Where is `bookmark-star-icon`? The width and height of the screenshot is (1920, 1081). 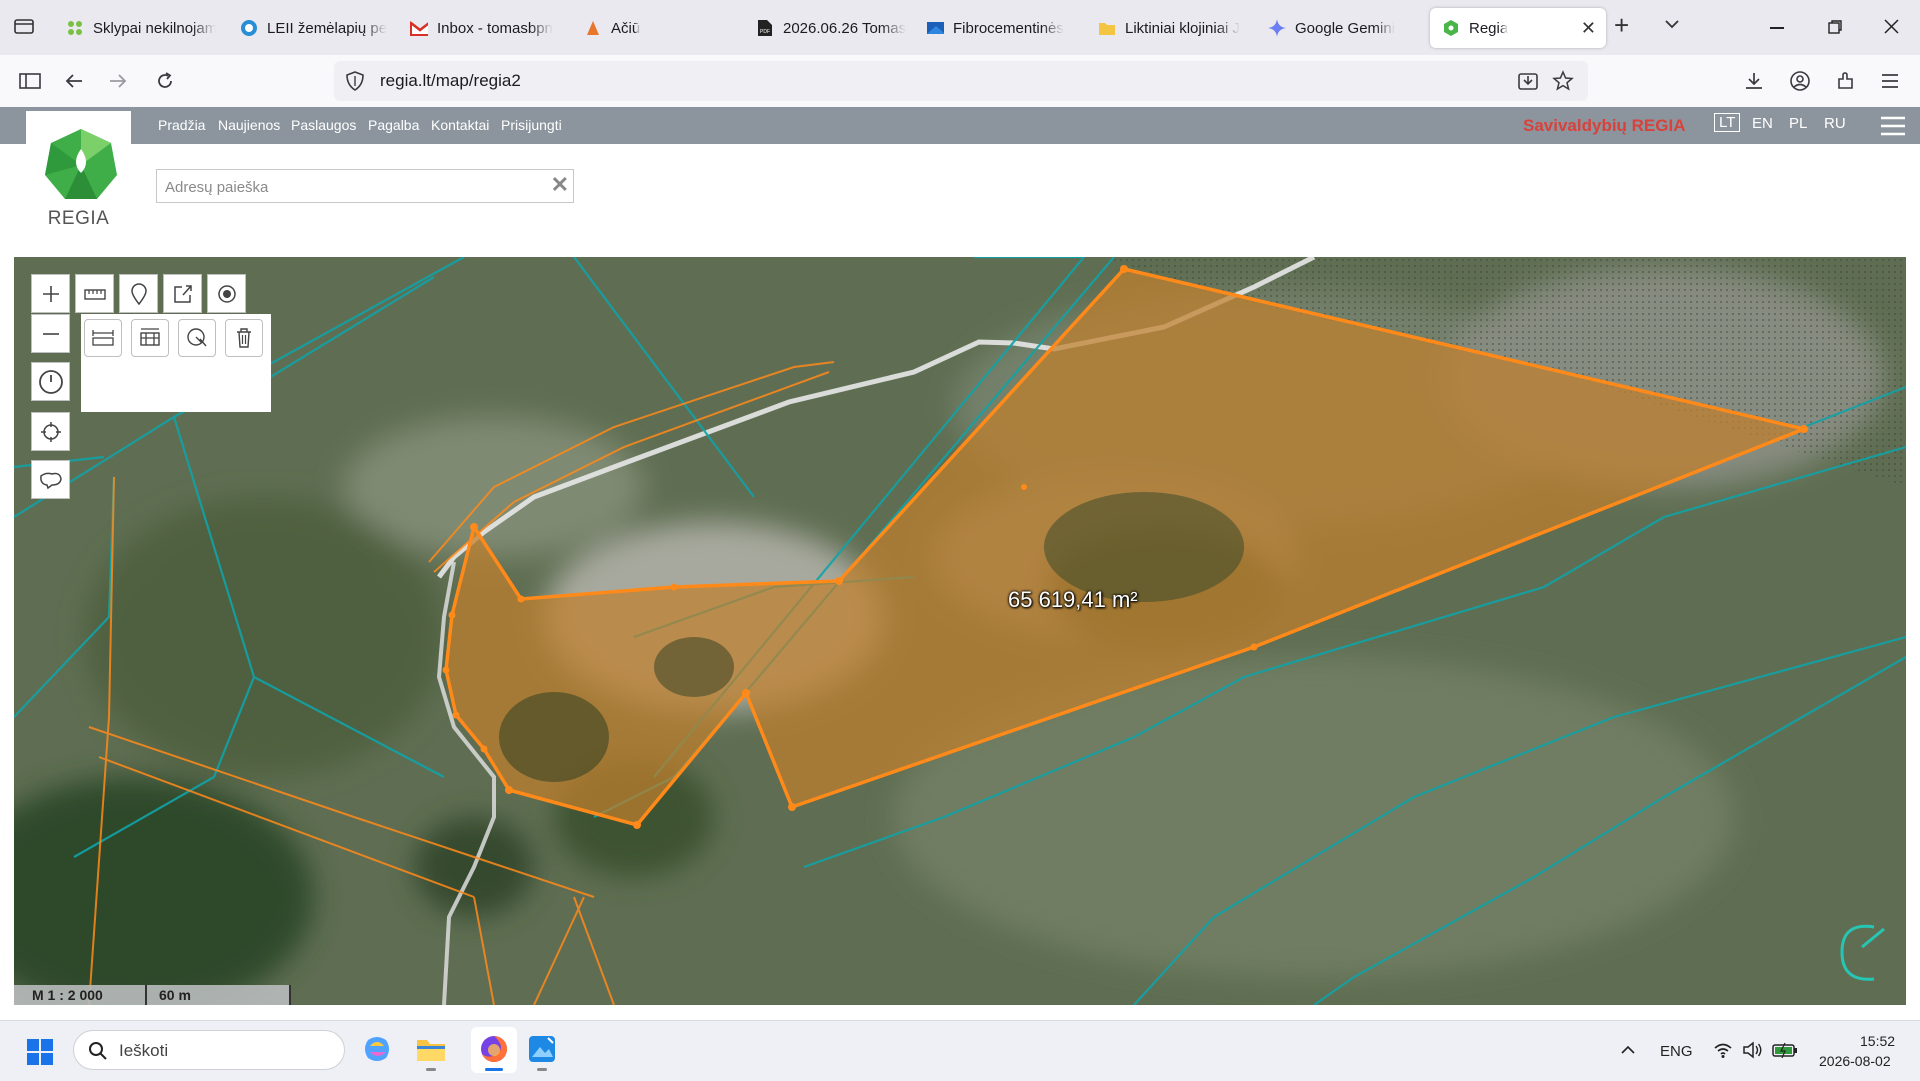
bookmark-star-icon is located at coordinates (1563, 83).